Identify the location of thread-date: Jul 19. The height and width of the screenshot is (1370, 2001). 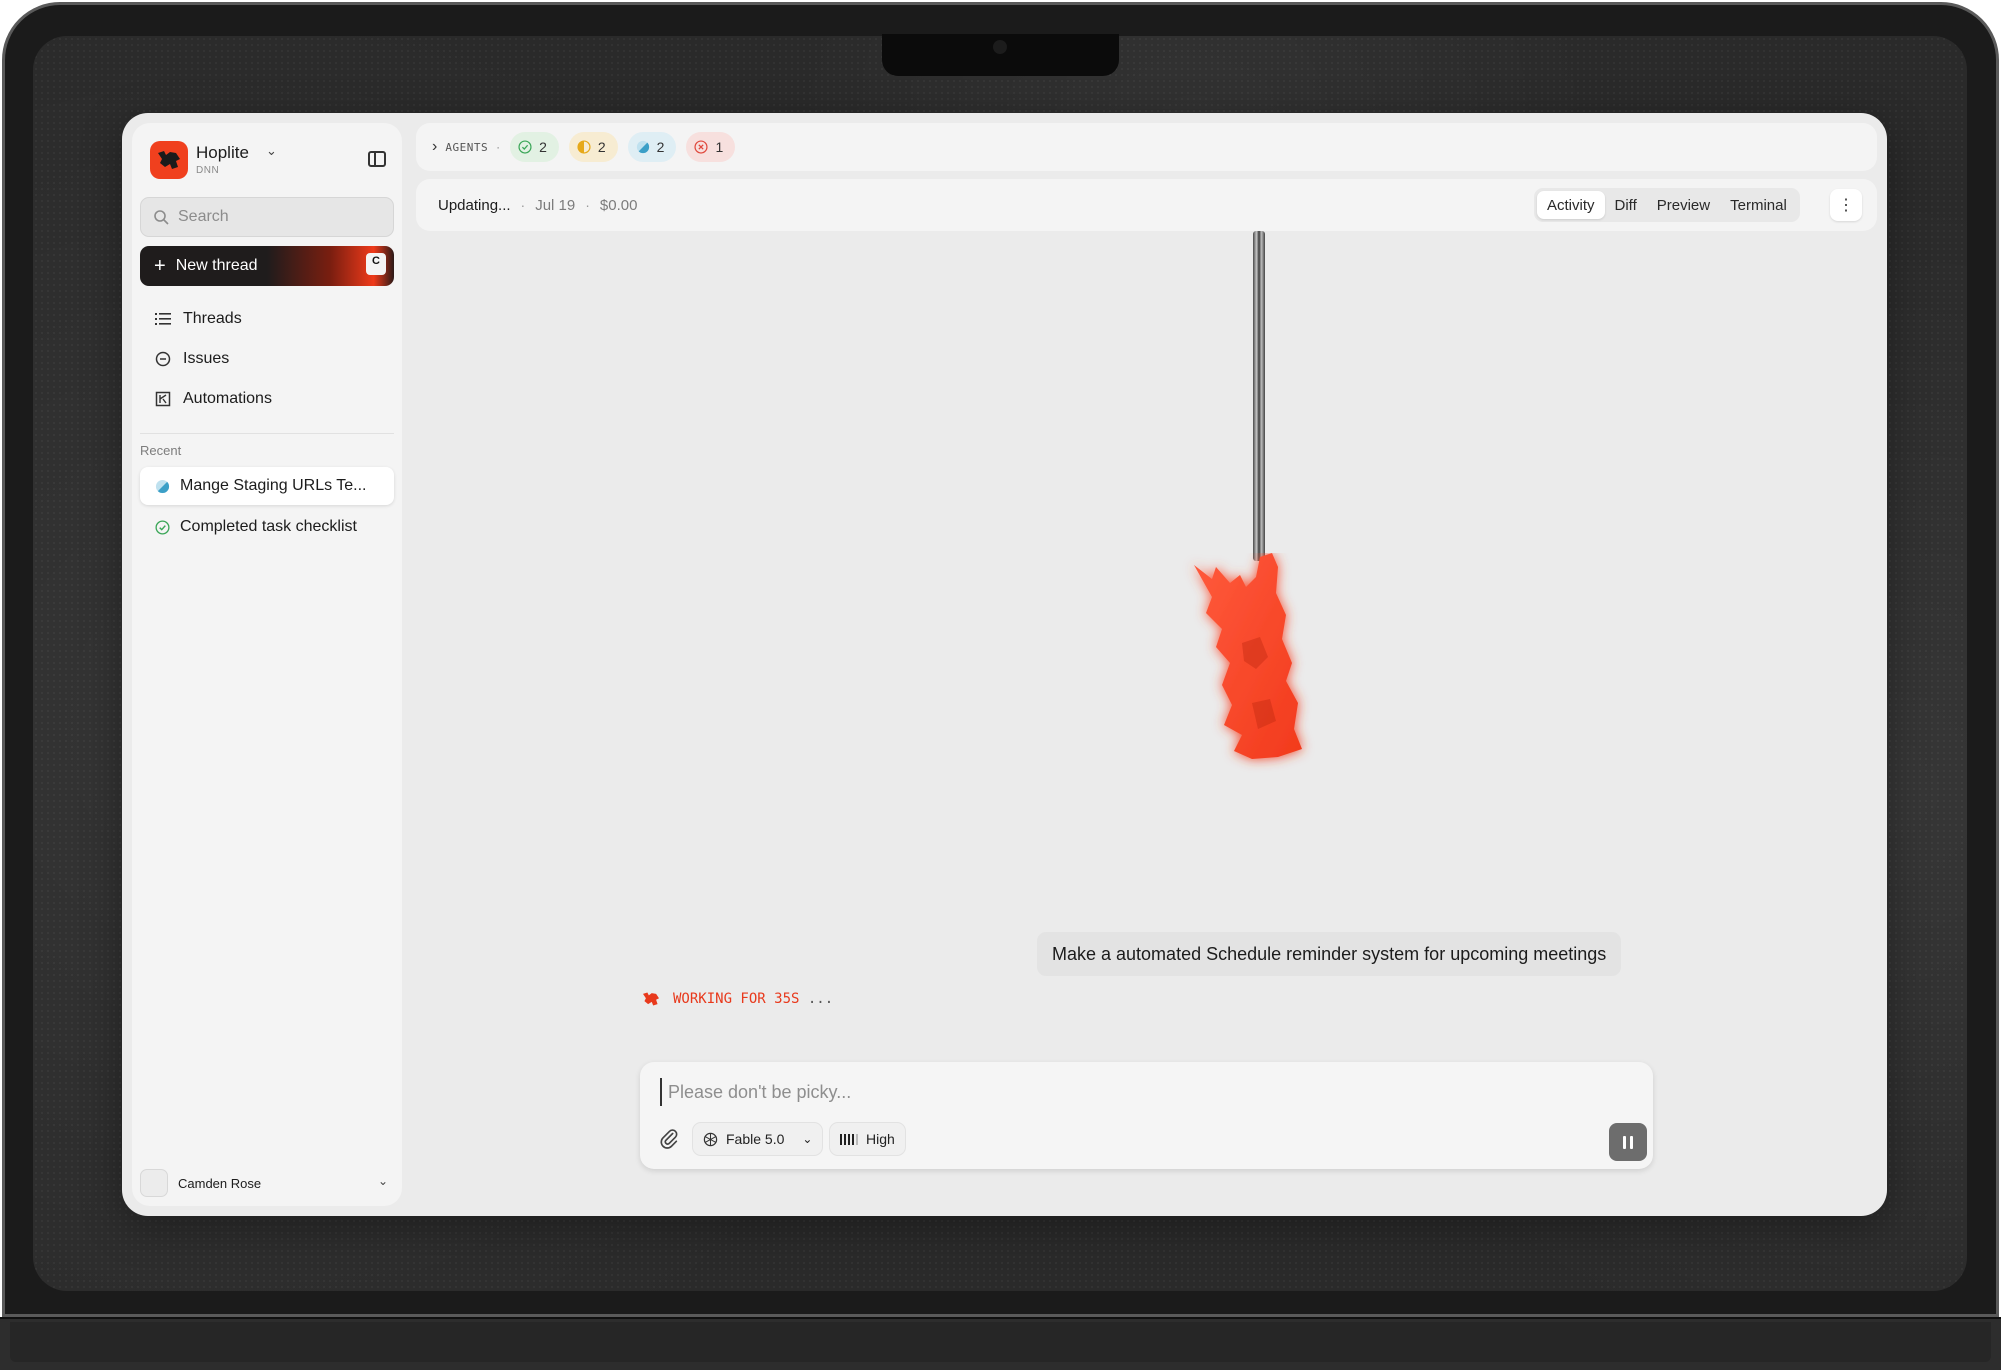
(555, 205).